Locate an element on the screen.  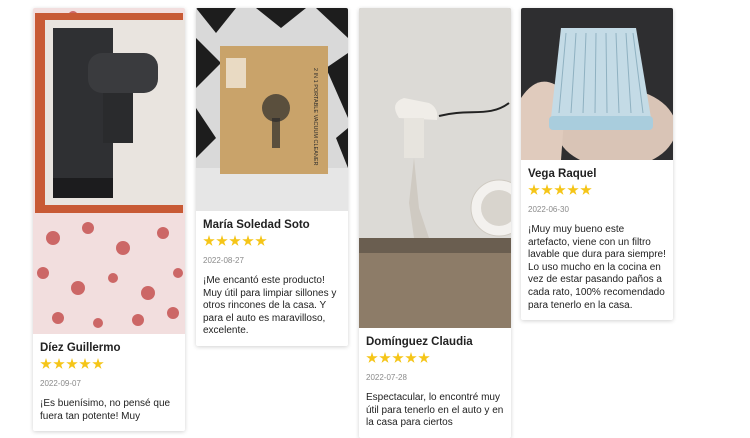
review-date: 2022-07-28 is located at coordinates (386, 377).